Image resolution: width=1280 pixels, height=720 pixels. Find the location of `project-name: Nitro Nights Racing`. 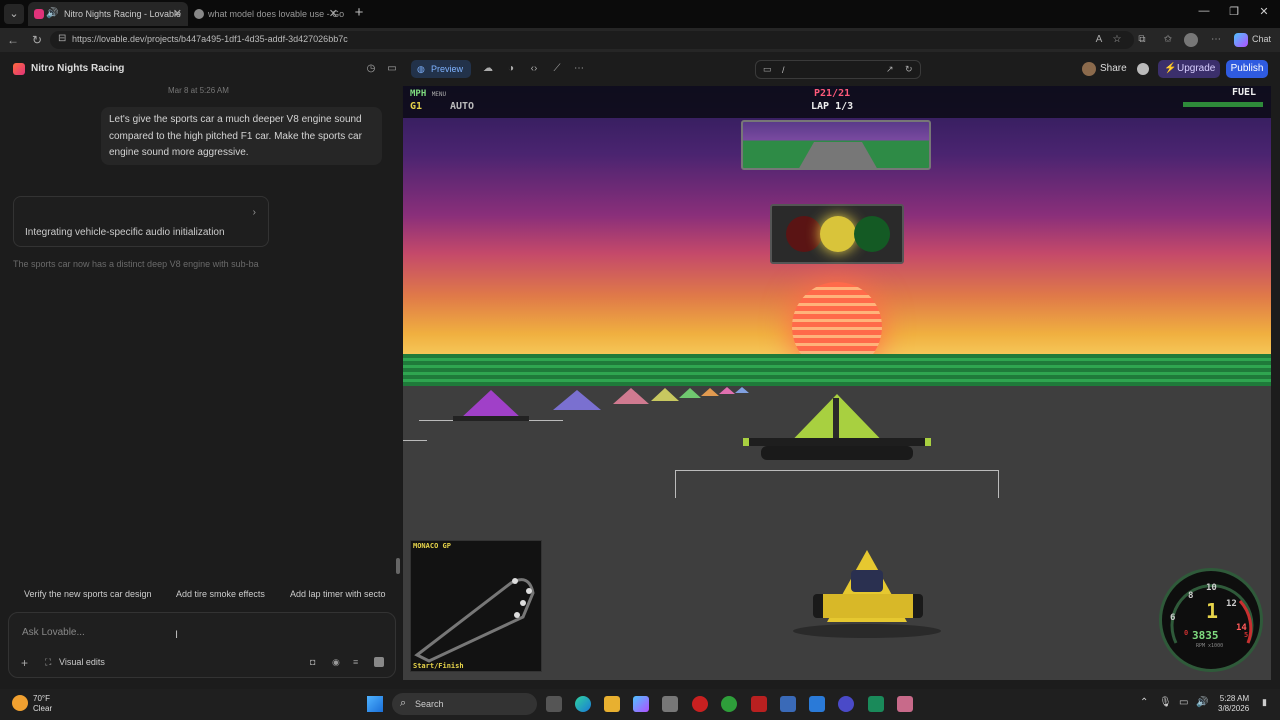

project-name: Nitro Nights Racing is located at coordinates (77, 68).